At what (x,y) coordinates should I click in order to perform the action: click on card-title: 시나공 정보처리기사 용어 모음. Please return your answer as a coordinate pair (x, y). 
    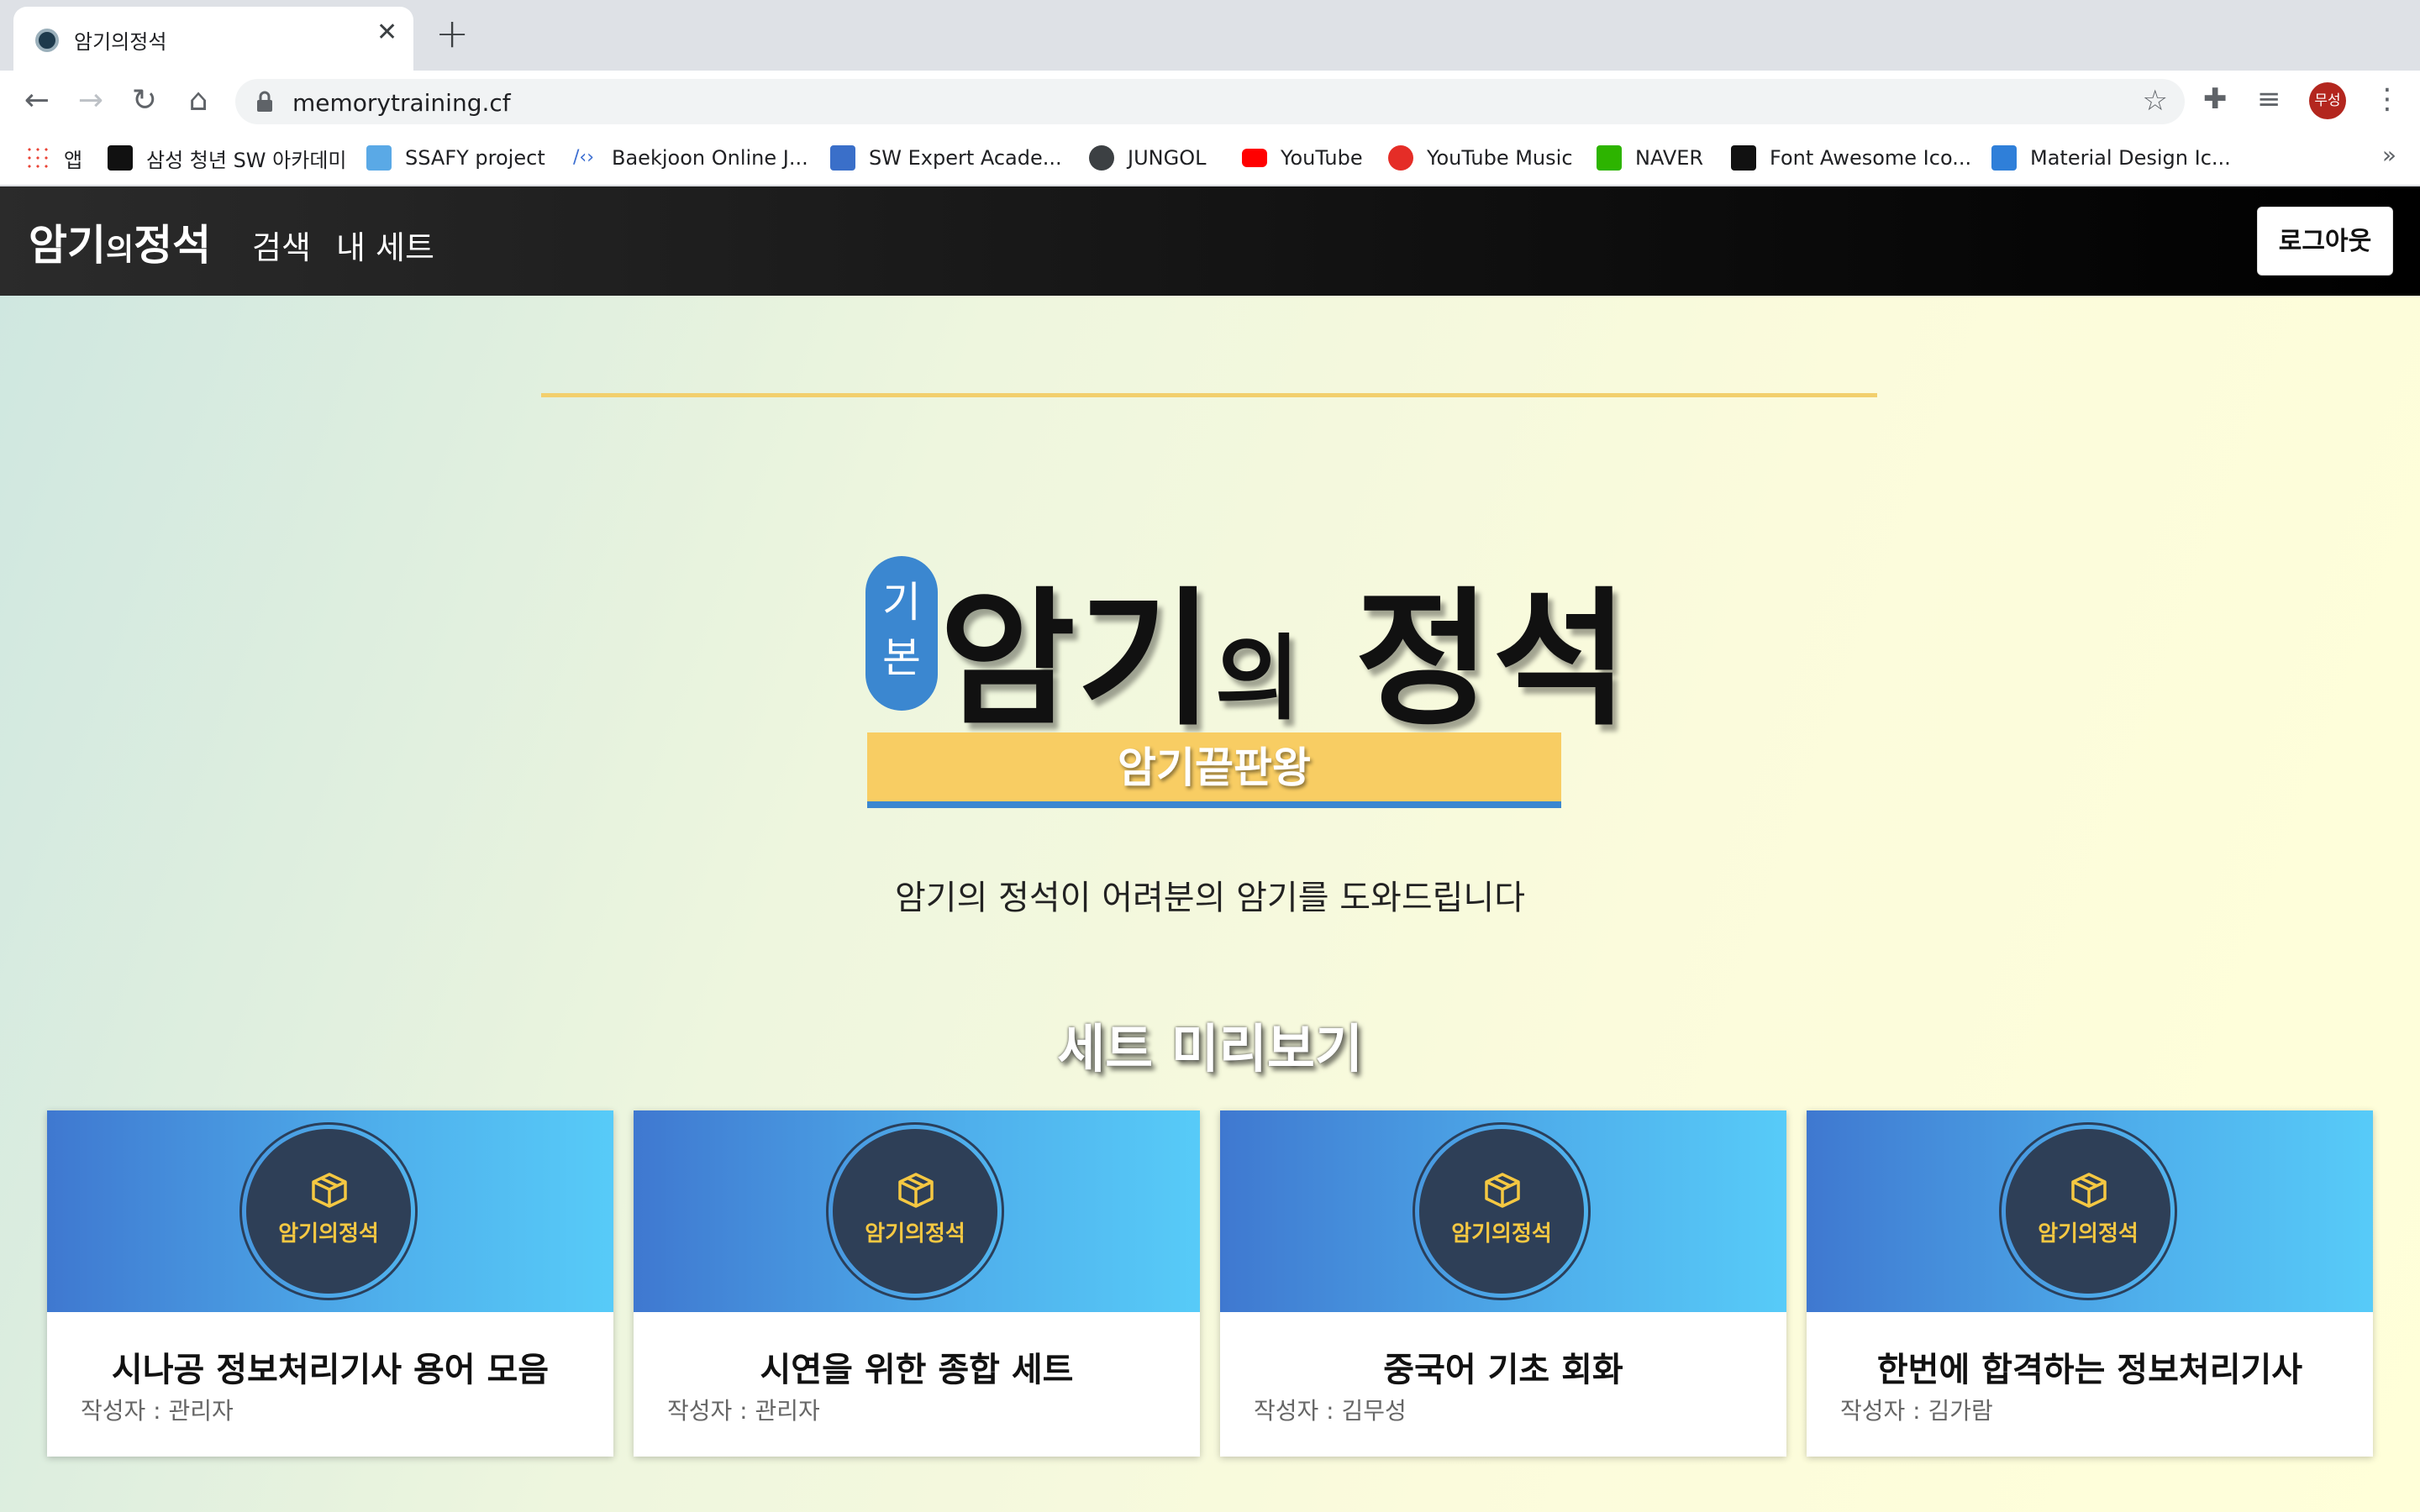
    Looking at the image, I should click on (330, 1370).